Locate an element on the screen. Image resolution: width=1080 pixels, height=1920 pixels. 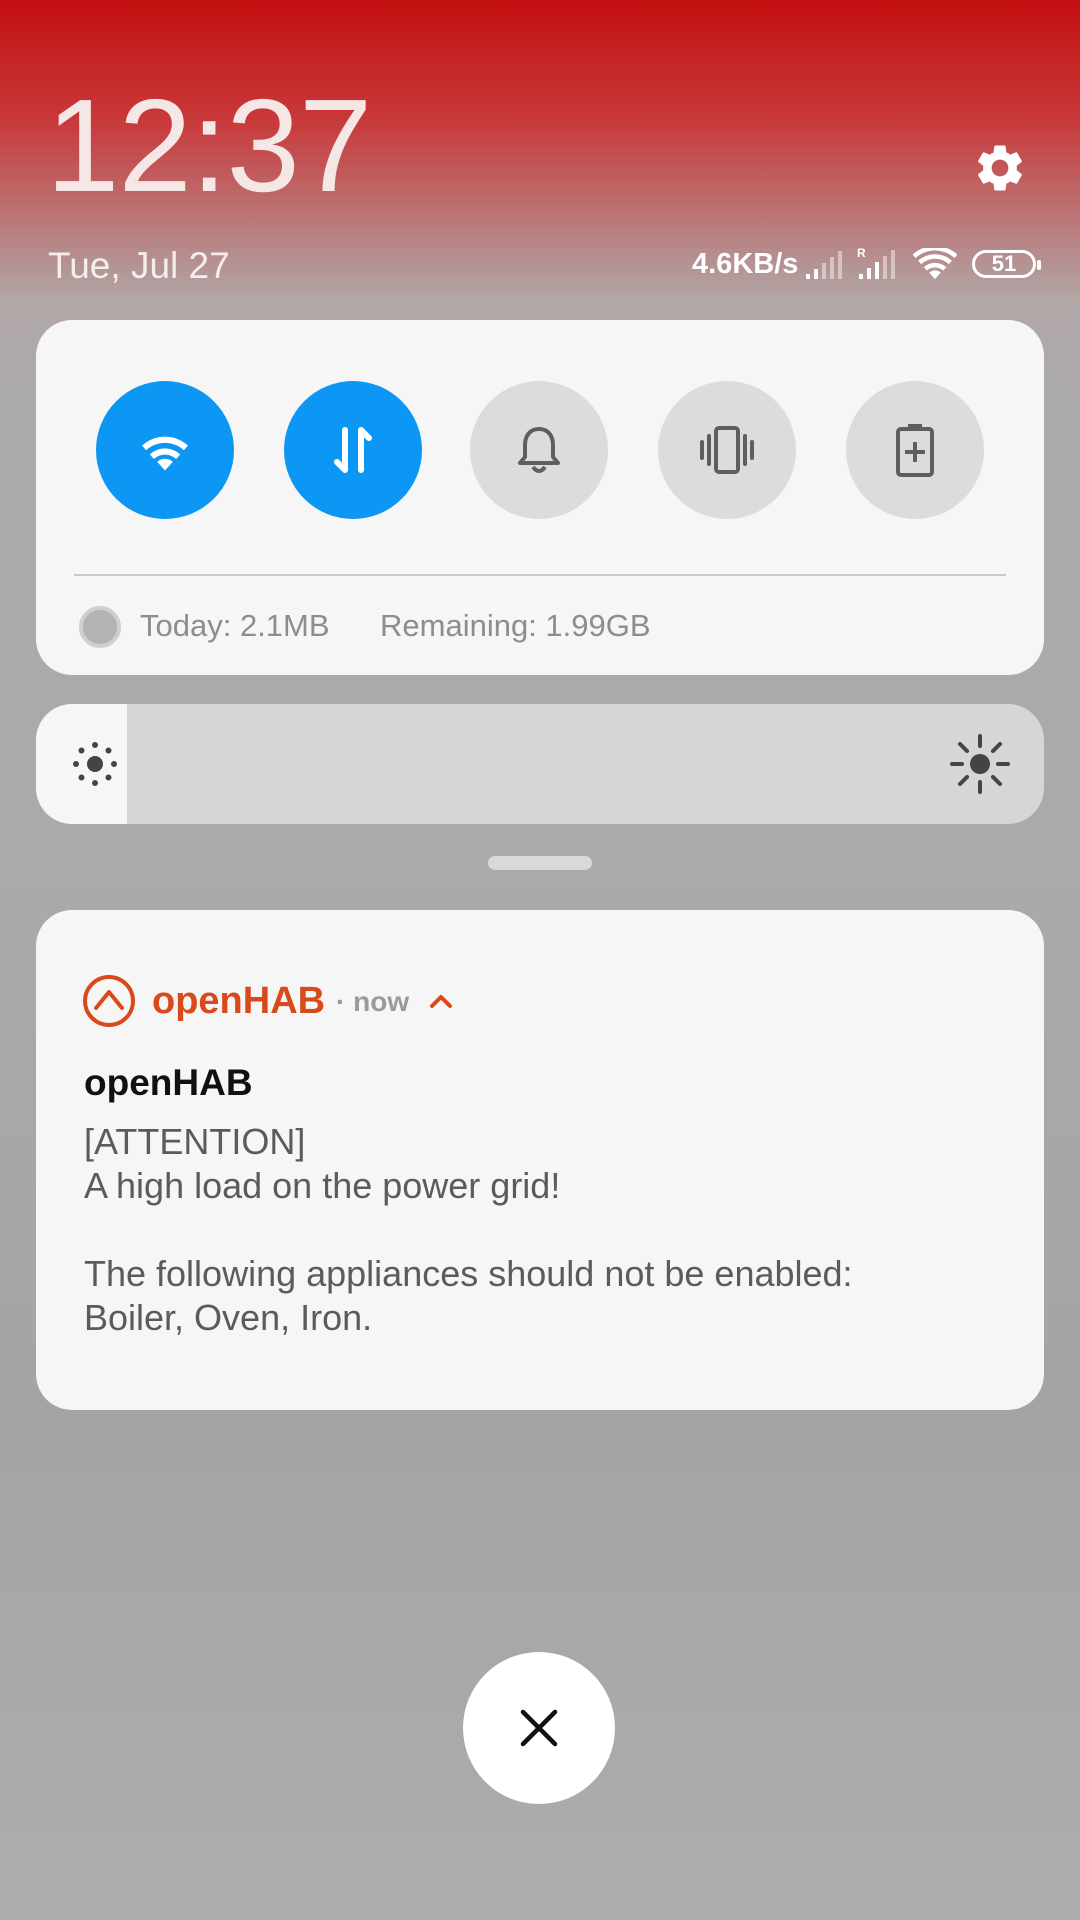
wifi-toggle is located at coordinates (165, 450).